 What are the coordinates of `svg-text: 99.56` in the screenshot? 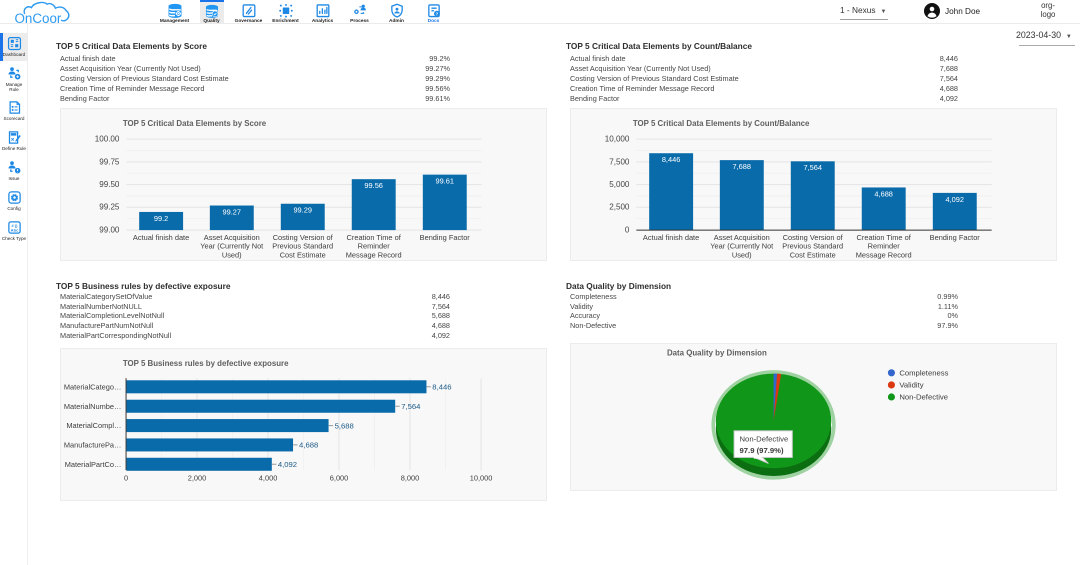 It's located at (373, 185).